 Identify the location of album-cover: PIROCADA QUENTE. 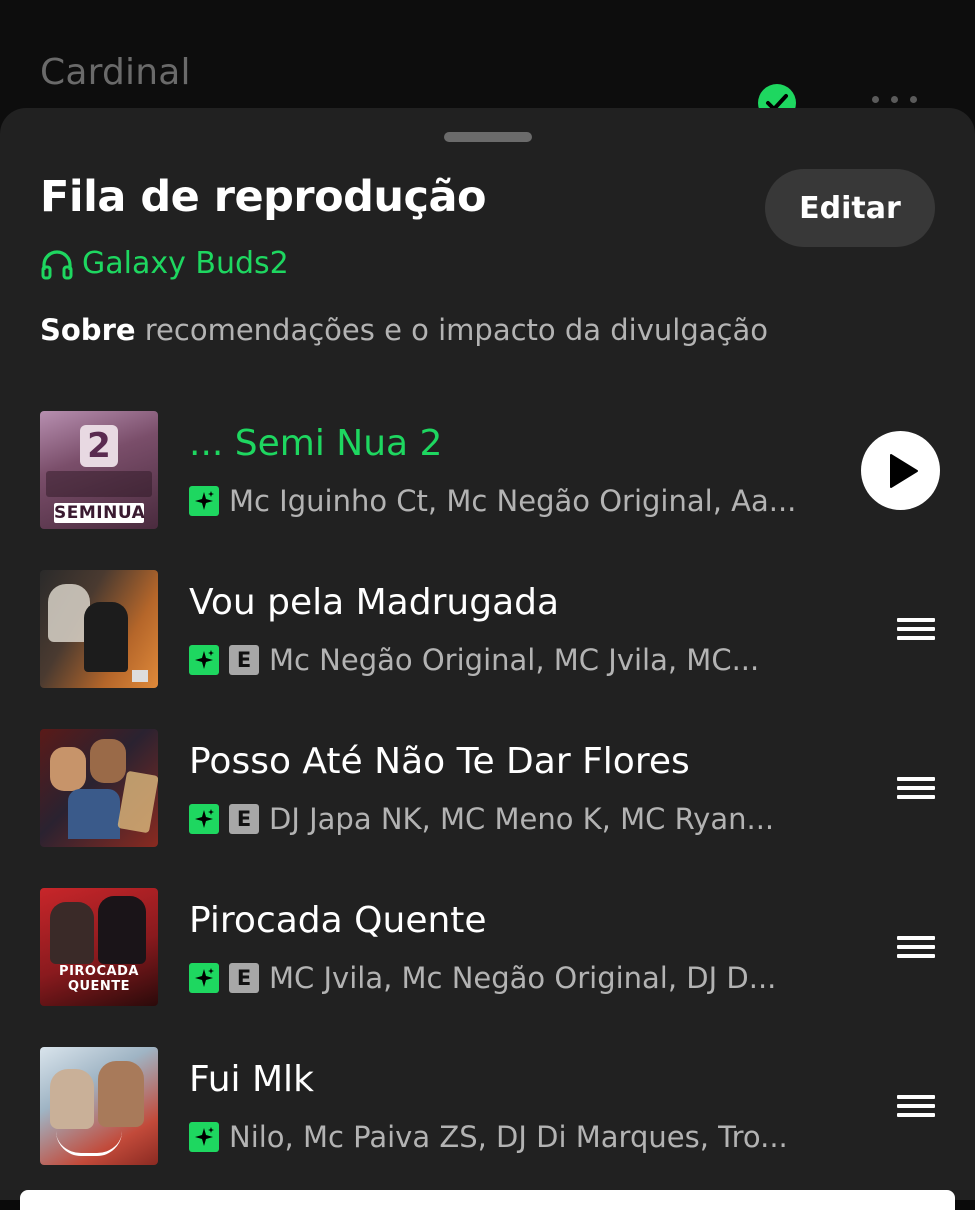
(99, 947).